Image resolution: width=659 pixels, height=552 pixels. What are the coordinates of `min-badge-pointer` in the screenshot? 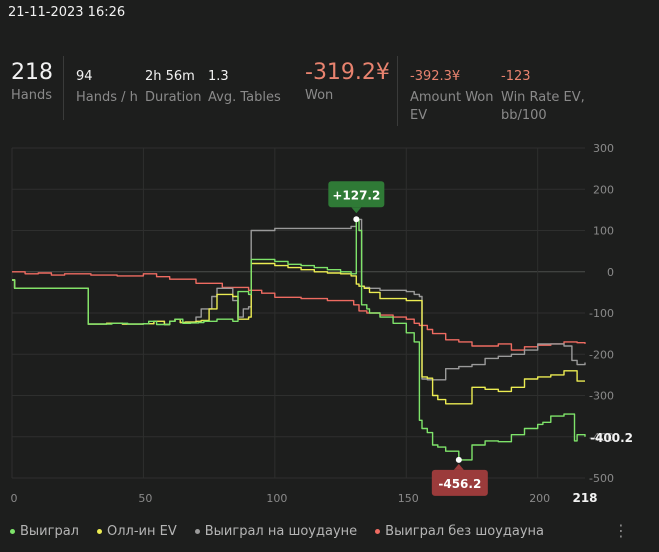 It's located at (458, 466).